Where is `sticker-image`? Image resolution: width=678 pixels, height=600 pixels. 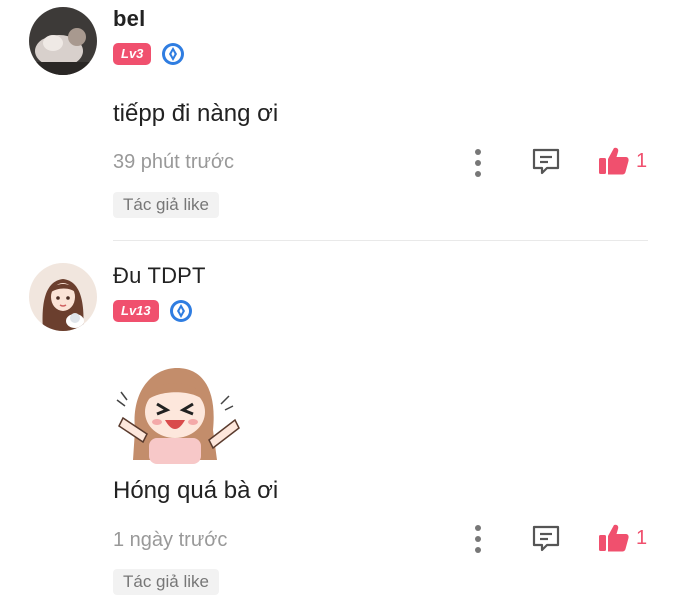
sticker-image is located at coordinates (178, 416).